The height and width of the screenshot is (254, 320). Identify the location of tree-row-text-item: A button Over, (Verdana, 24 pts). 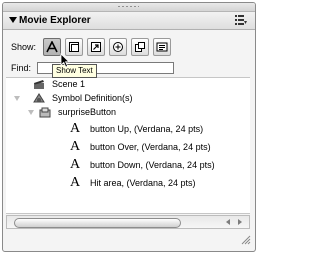
(160, 146).